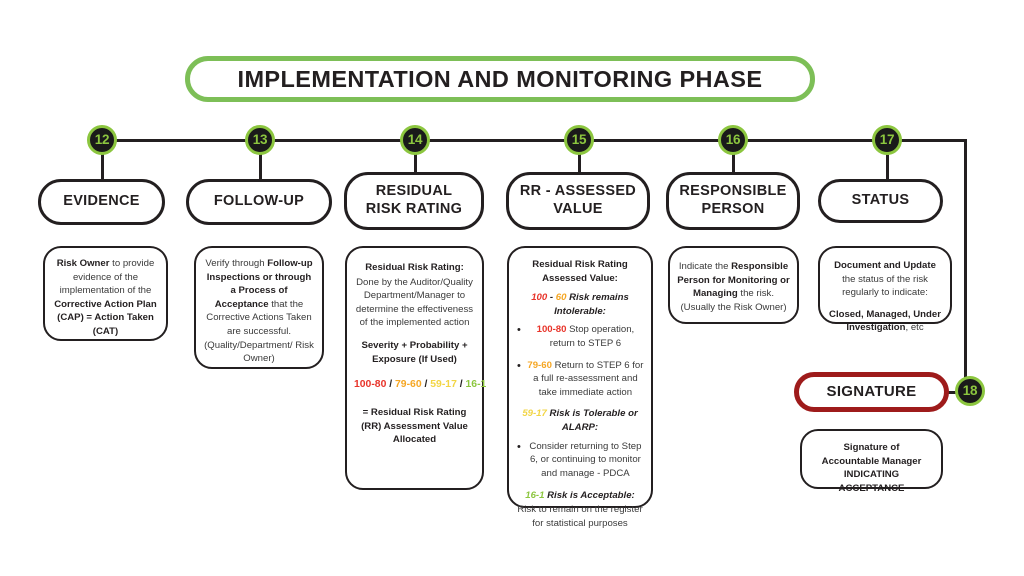 Image resolution: width=1024 pixels, height=576 pixels. Describe the element at coordinates (871, 488) in the screenshot. I see `card18-line4: ACCEPTANCE` at that location.